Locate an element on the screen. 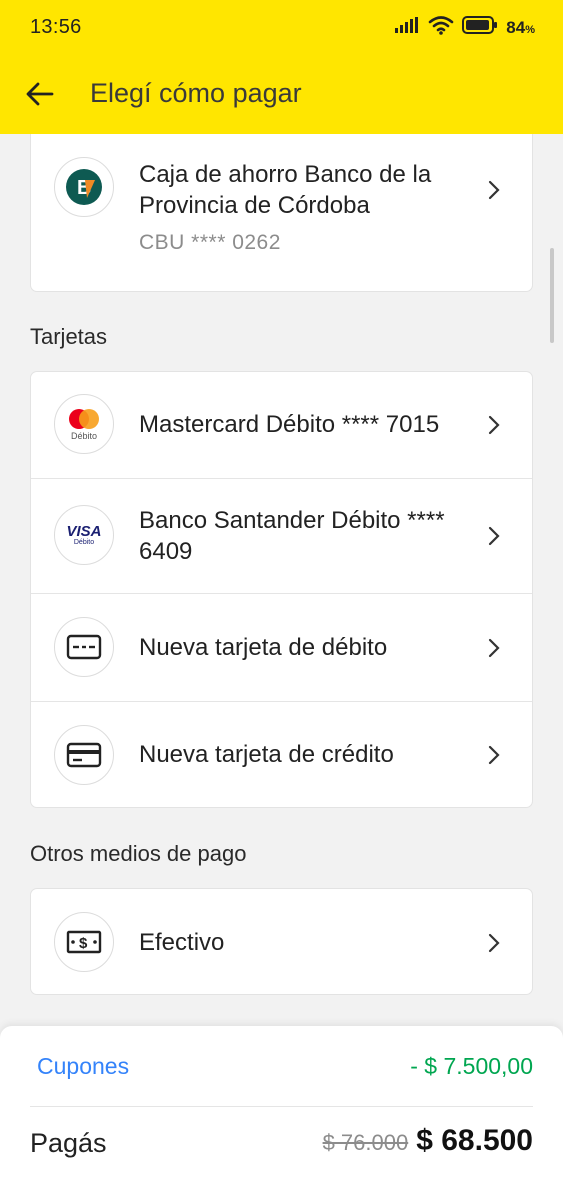 The height and width of the screenshot is (1200, 563). visa-logo: VISA Débito is located at coordinates (84, 535).